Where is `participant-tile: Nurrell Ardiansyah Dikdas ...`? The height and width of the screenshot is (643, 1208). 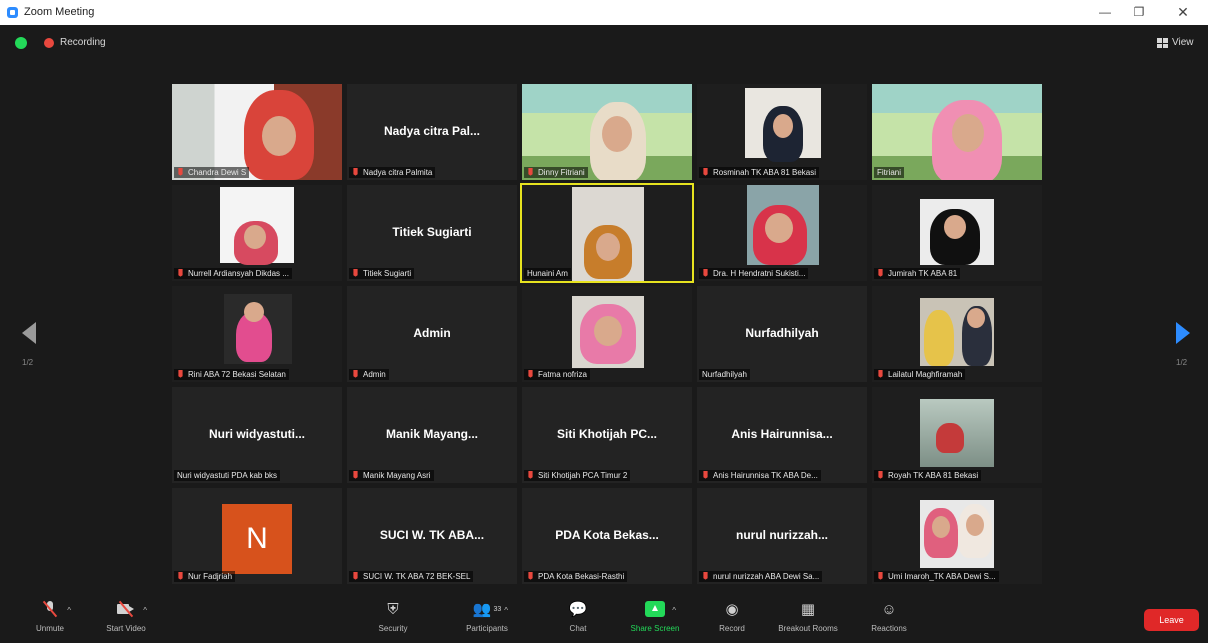 participant-tile: Nurrell Ardiansyah Dikdas ... is located at coordinates (257, 233).